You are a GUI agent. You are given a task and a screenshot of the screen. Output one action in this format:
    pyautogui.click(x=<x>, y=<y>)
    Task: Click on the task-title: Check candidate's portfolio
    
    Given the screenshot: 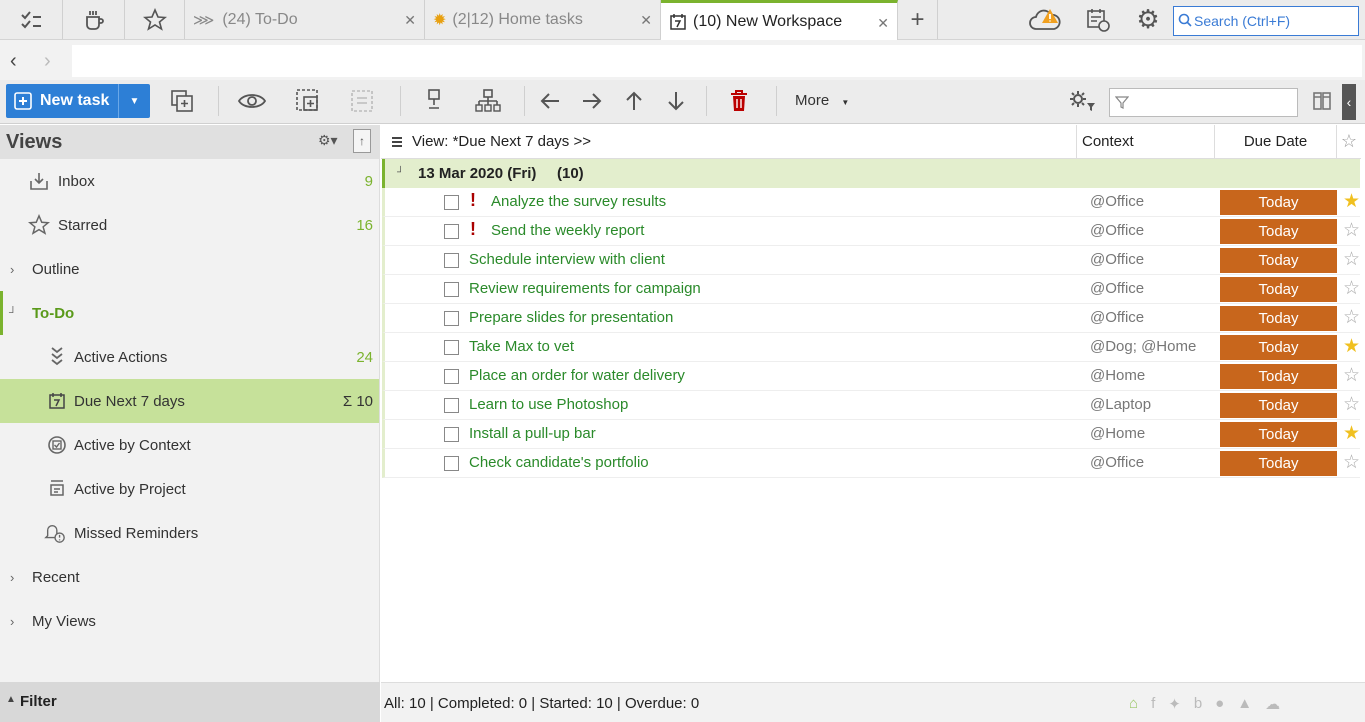 What is the action you would take?
    pyautogui.click(x=559, y=462)
    